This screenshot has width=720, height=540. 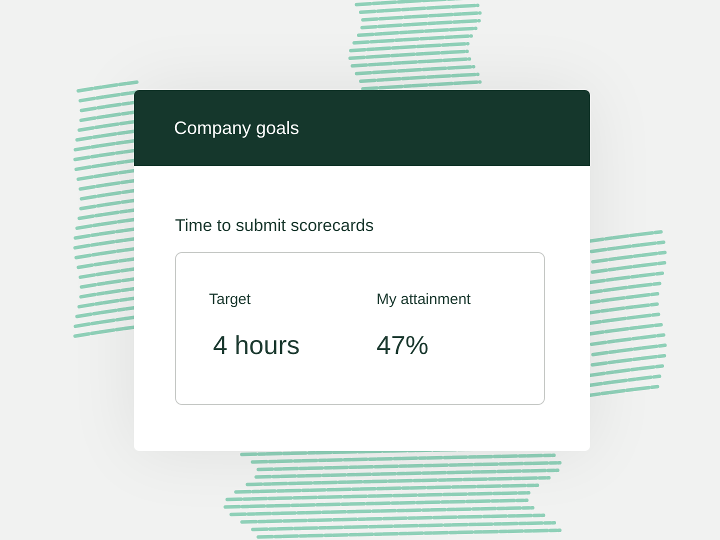 What do you see at coordinates (237, 128) in the screenshot?
I see `card-title: Company goals` at bounding box center [237, 128].